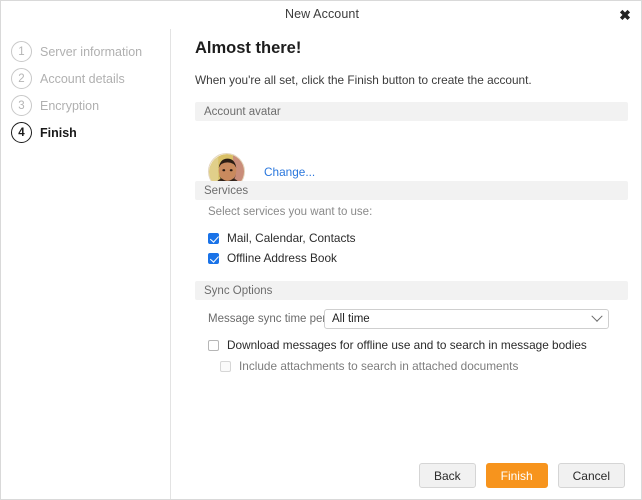 Image resolution: width=642 pixels, height=500 pixels. I want to click on close-icon: ✖, so click(625, 15).